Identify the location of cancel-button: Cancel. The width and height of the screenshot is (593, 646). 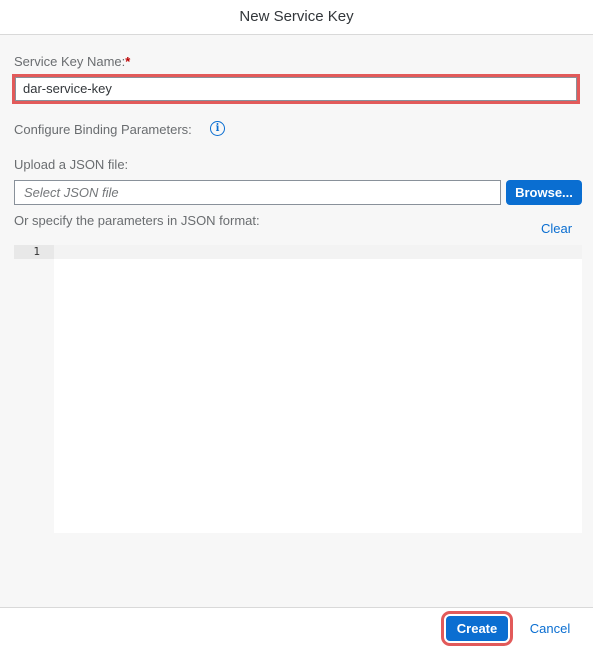
(550, 628).